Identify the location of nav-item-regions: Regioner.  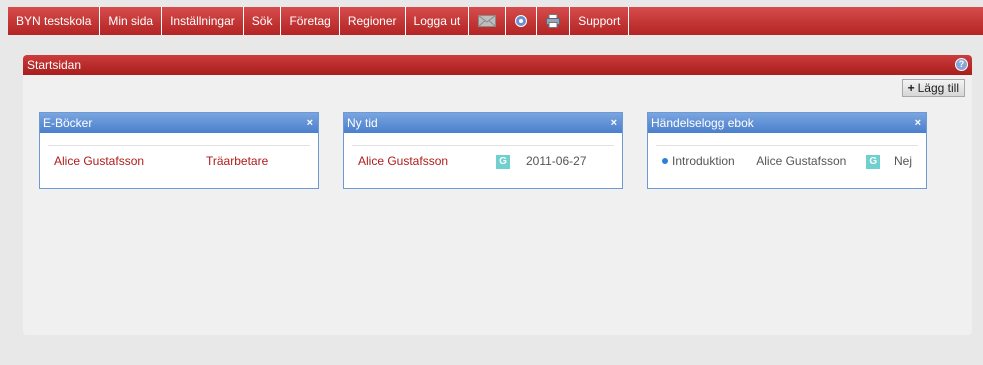
(373, 21).